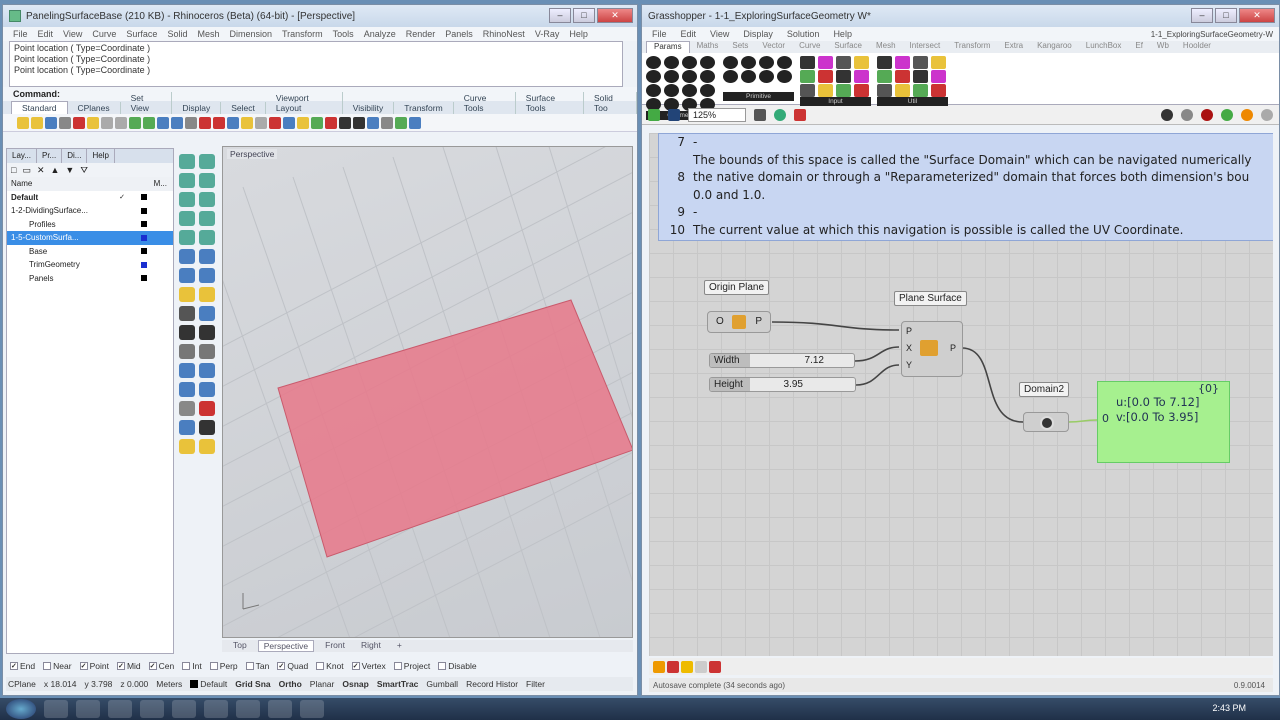 Image resolution: width=1280 pixels, height=720 pixels. Describe the element at coordinates (41, 170) in the screenshot. I see `delete-layer-icon: ✕` at that location.